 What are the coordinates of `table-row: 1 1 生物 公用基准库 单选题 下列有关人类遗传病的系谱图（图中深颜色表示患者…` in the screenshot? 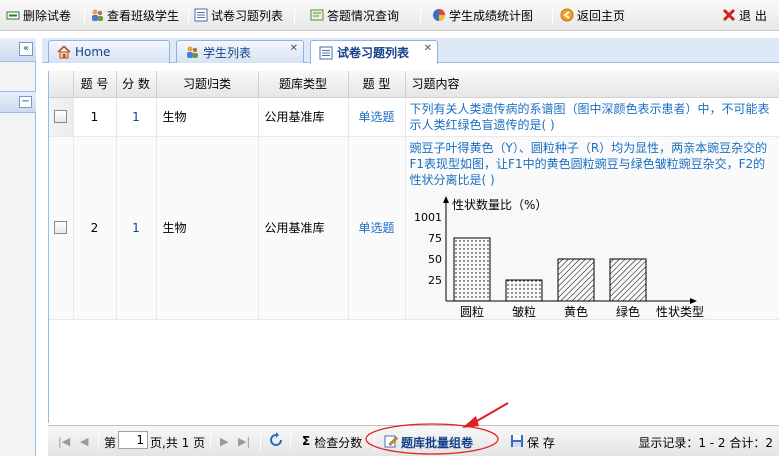 It's located at (414, 117).